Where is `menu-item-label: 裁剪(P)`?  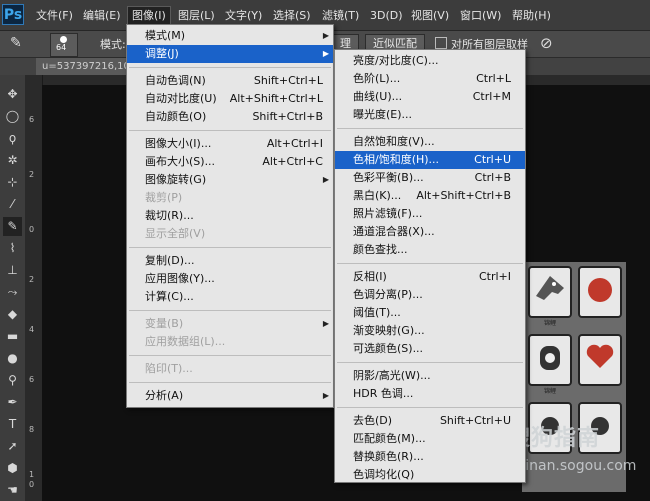
menu-item-label: 裁剪(P) is located at coordinates (164, 197).